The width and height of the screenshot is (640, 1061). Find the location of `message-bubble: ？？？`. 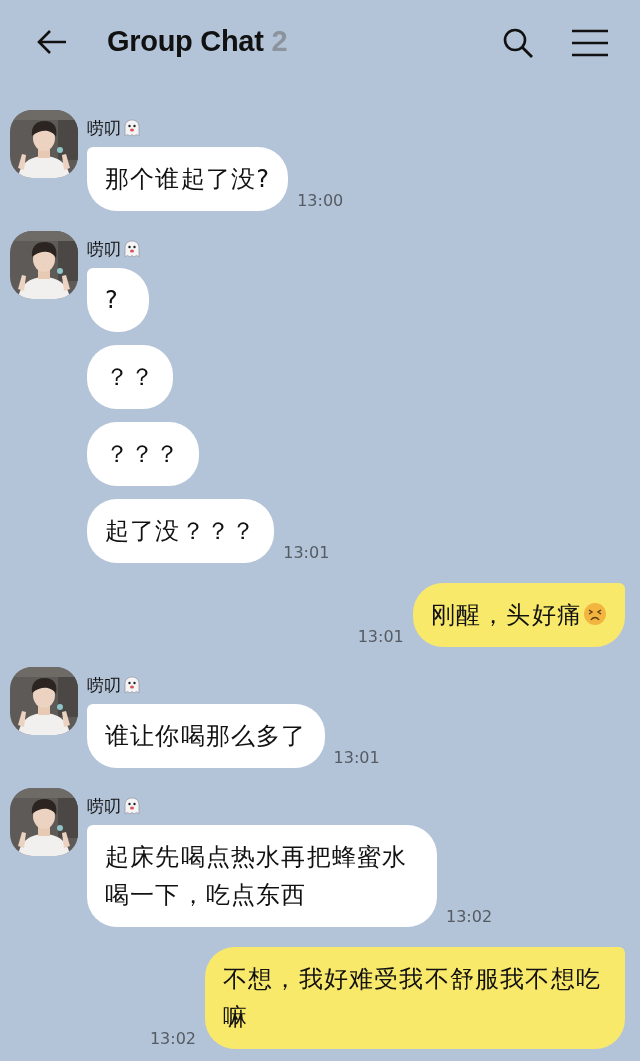

message-bubble: ？？？ is located at coordinates (143, 454).